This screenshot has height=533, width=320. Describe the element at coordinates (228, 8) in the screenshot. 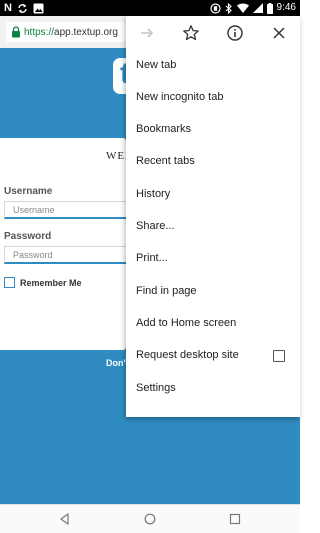

I see `bluetooth-icon` at that location.